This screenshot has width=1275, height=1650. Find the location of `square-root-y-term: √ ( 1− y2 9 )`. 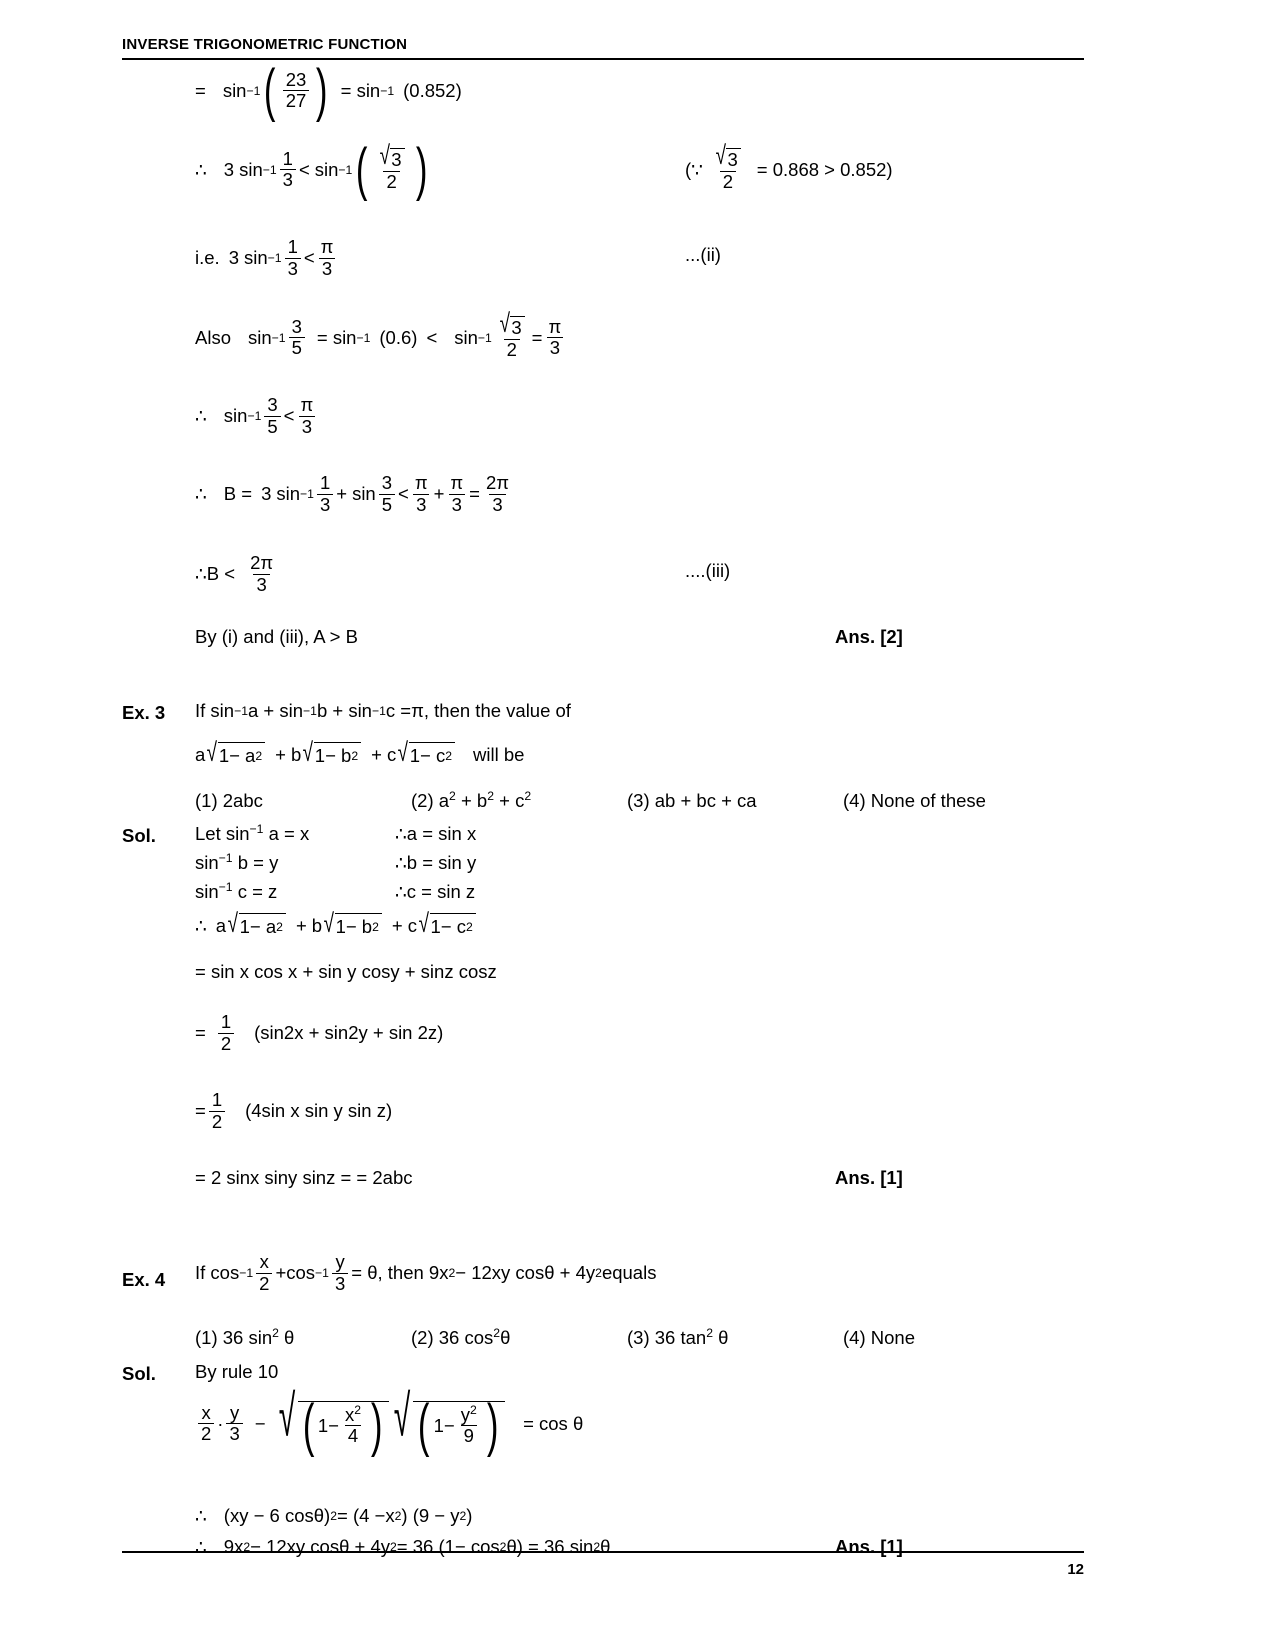

square-root-y-term: √ ( 1− y2 9 ) is located at coordinates (448, 1422).